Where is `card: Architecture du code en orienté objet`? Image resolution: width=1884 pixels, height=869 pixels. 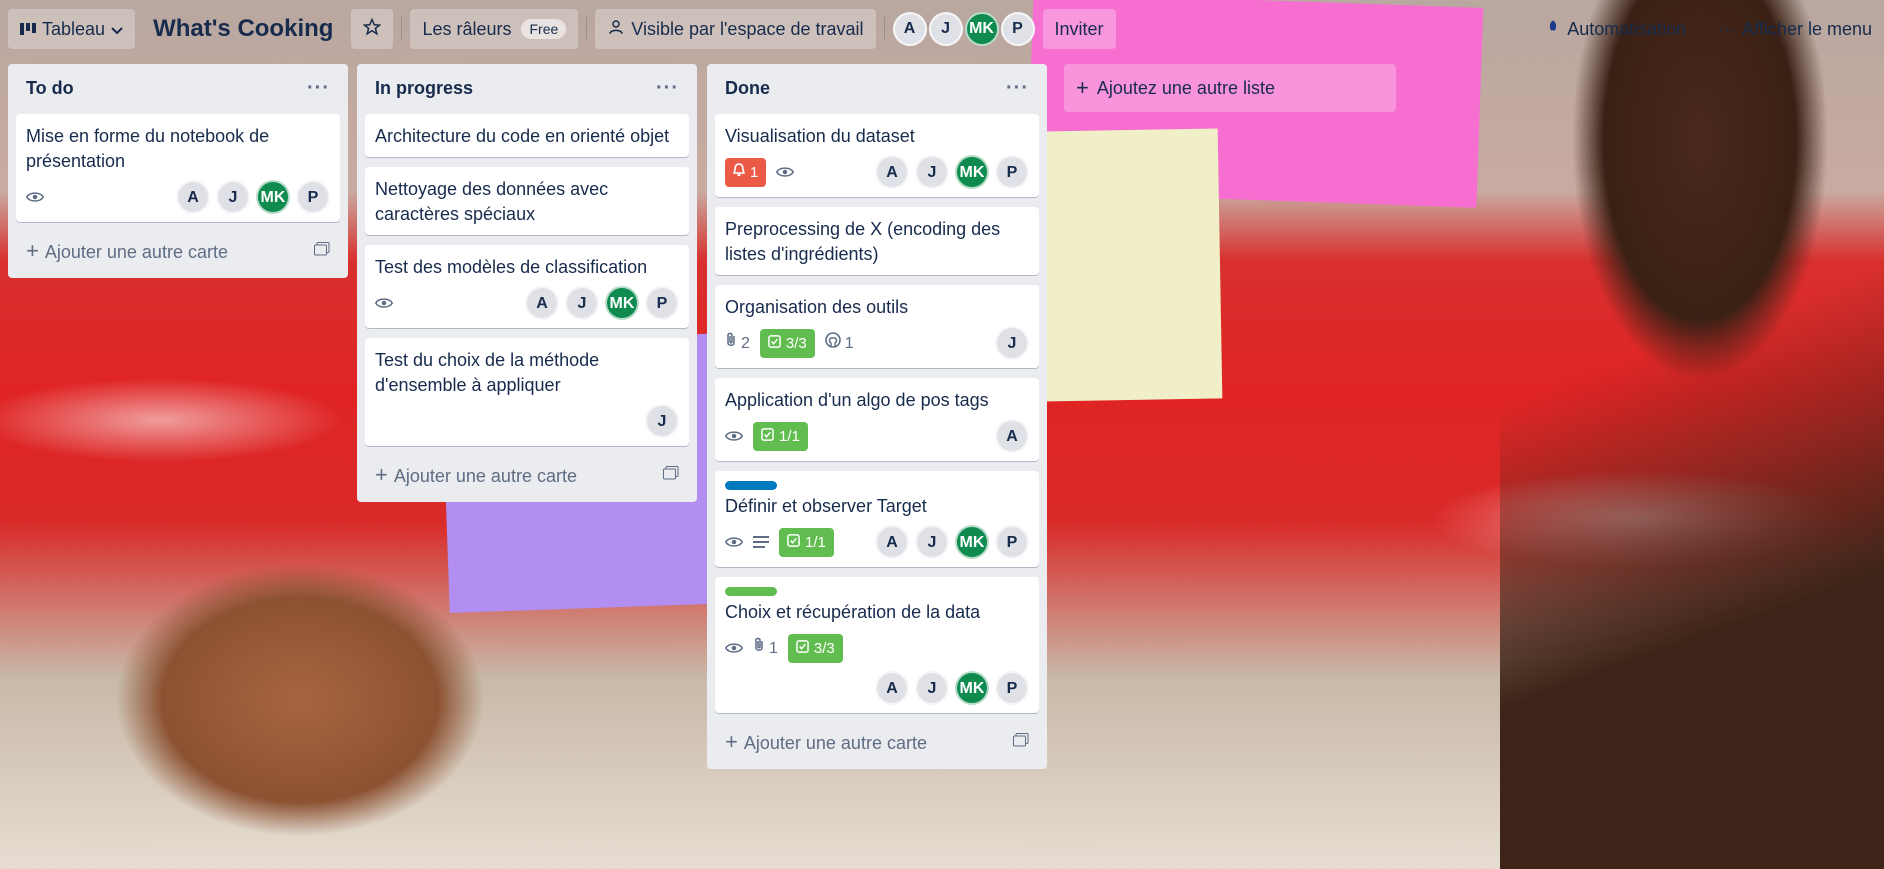
card: Architecture du code en orienté objet is located at coordinates (527, 135).